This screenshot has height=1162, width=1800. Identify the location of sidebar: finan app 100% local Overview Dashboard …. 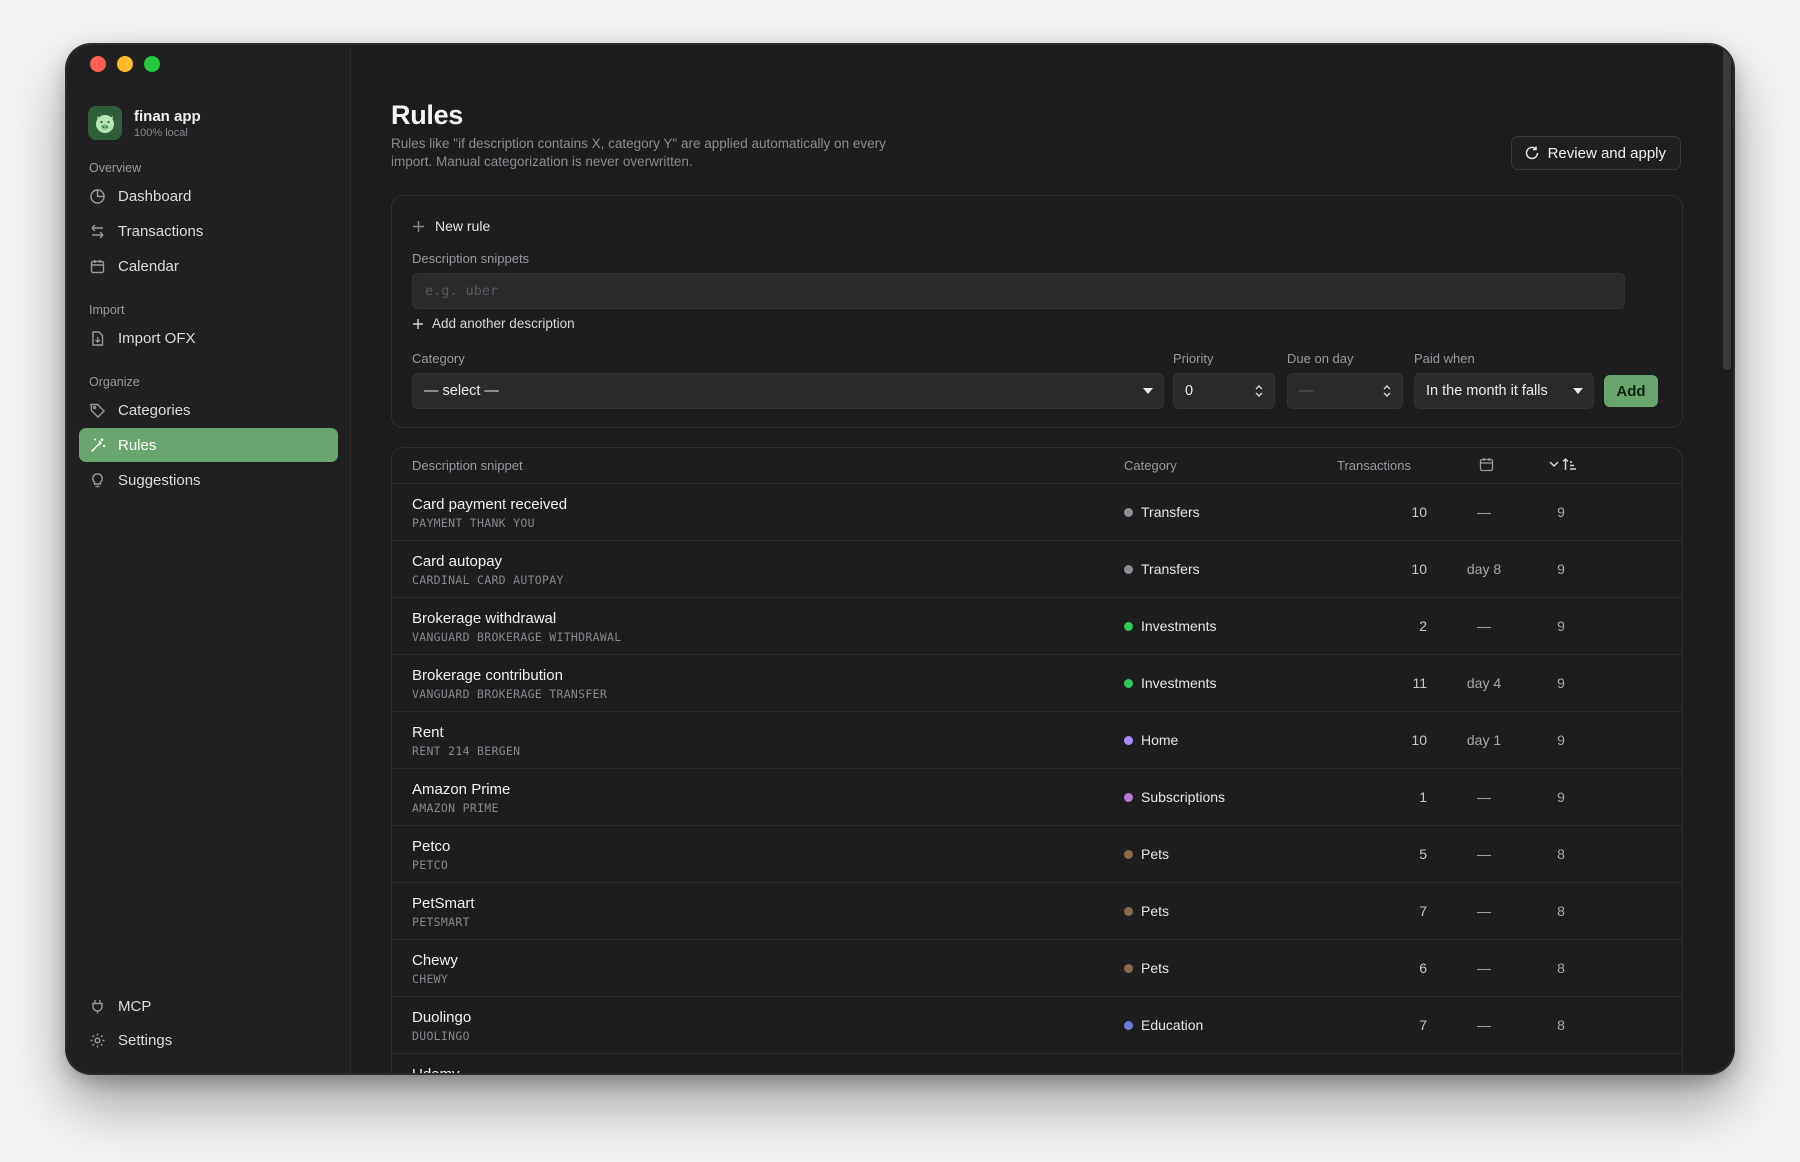
(209, 559).